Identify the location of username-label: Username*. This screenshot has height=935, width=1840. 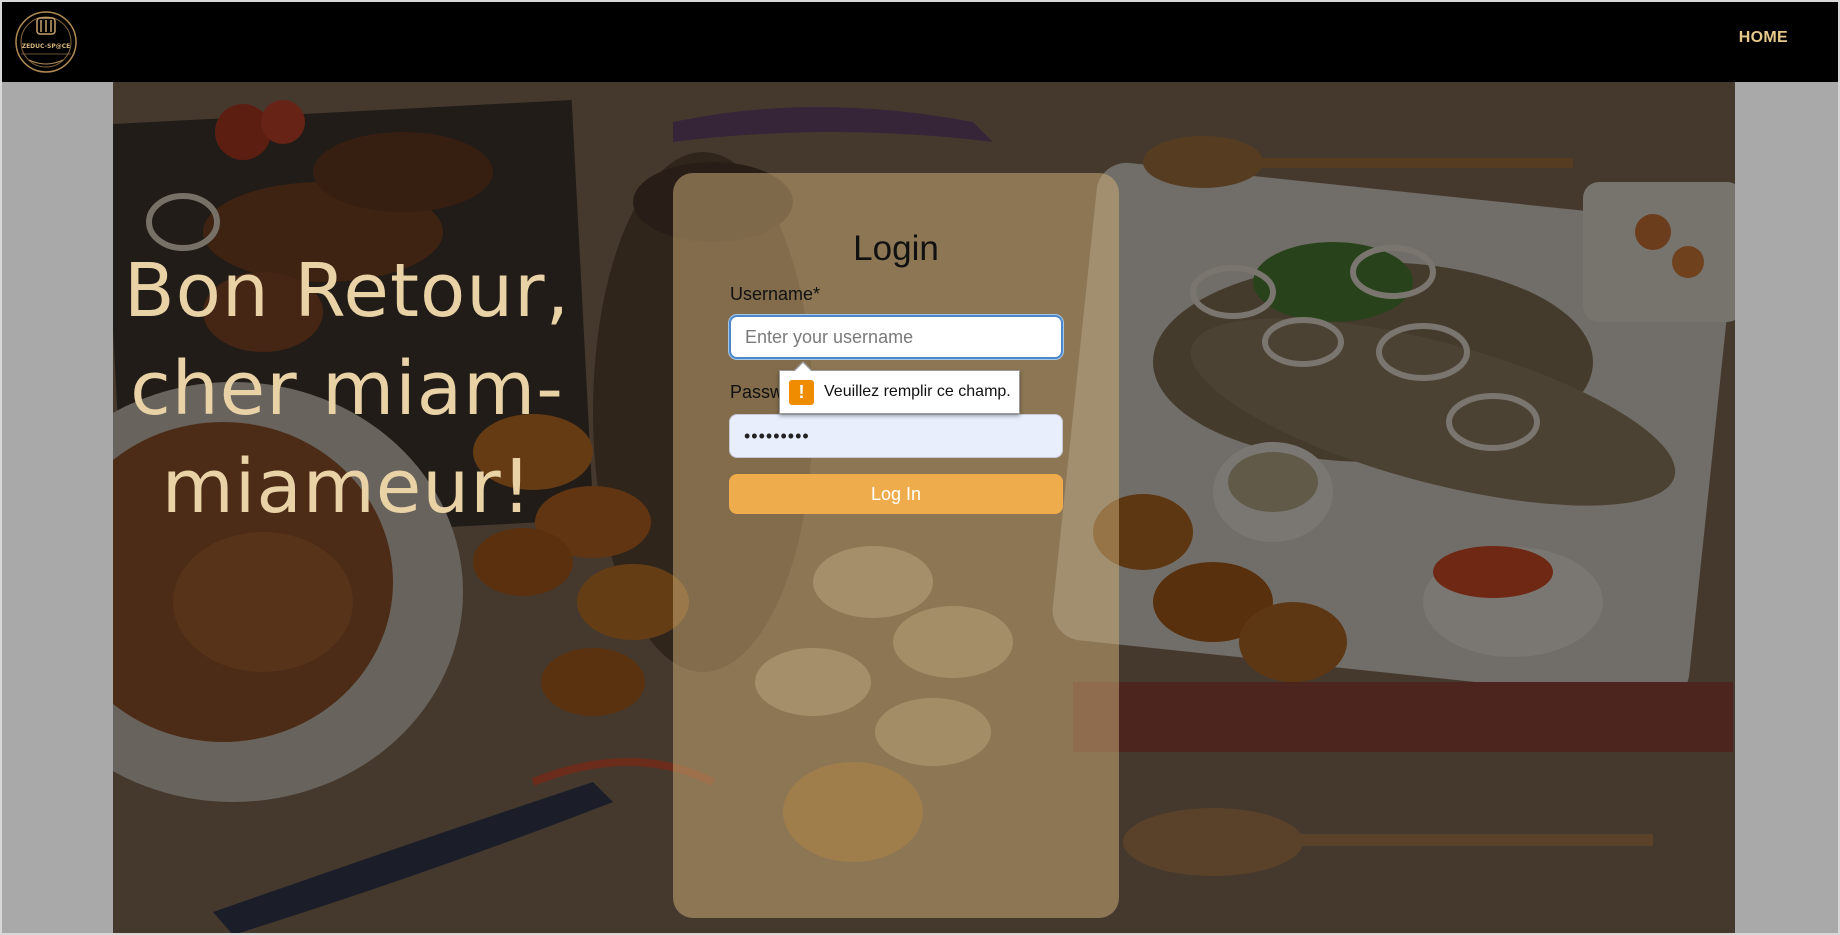
(775, 294).